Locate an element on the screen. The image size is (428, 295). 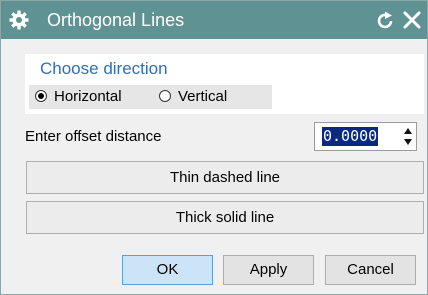
close-icon is located at coordinates (412, 20).